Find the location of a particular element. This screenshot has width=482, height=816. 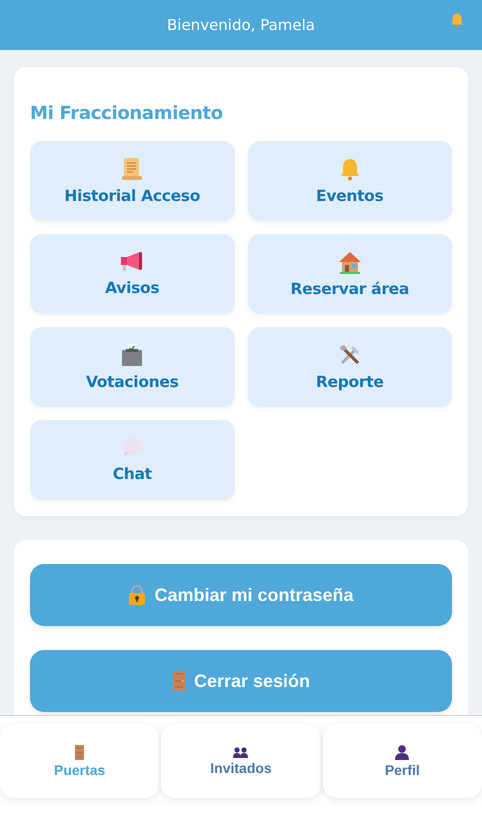

notification-bell-icon is located at coordinates (457, 20).